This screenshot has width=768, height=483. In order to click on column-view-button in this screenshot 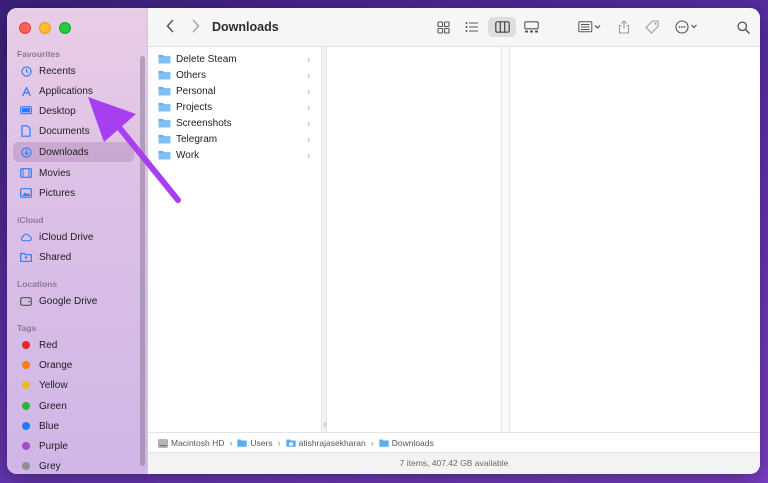, I will do `click(502, 27)`.